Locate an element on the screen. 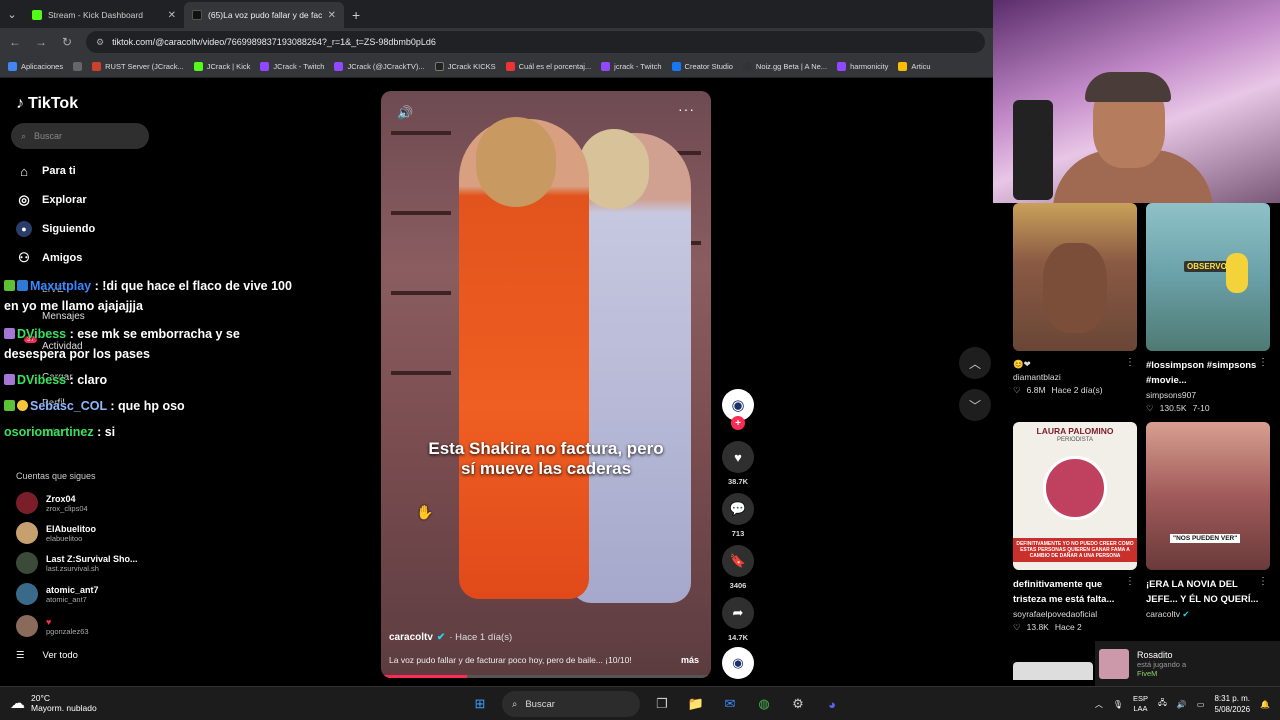  clock: 8:31 p. m. 5/08/2026 is located at coordinates (1232, 704).